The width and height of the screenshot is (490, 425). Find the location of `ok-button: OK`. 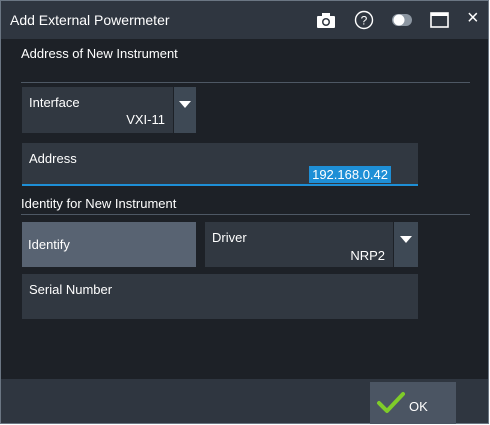

ok-button: OK is located at coordinates (413, 403).